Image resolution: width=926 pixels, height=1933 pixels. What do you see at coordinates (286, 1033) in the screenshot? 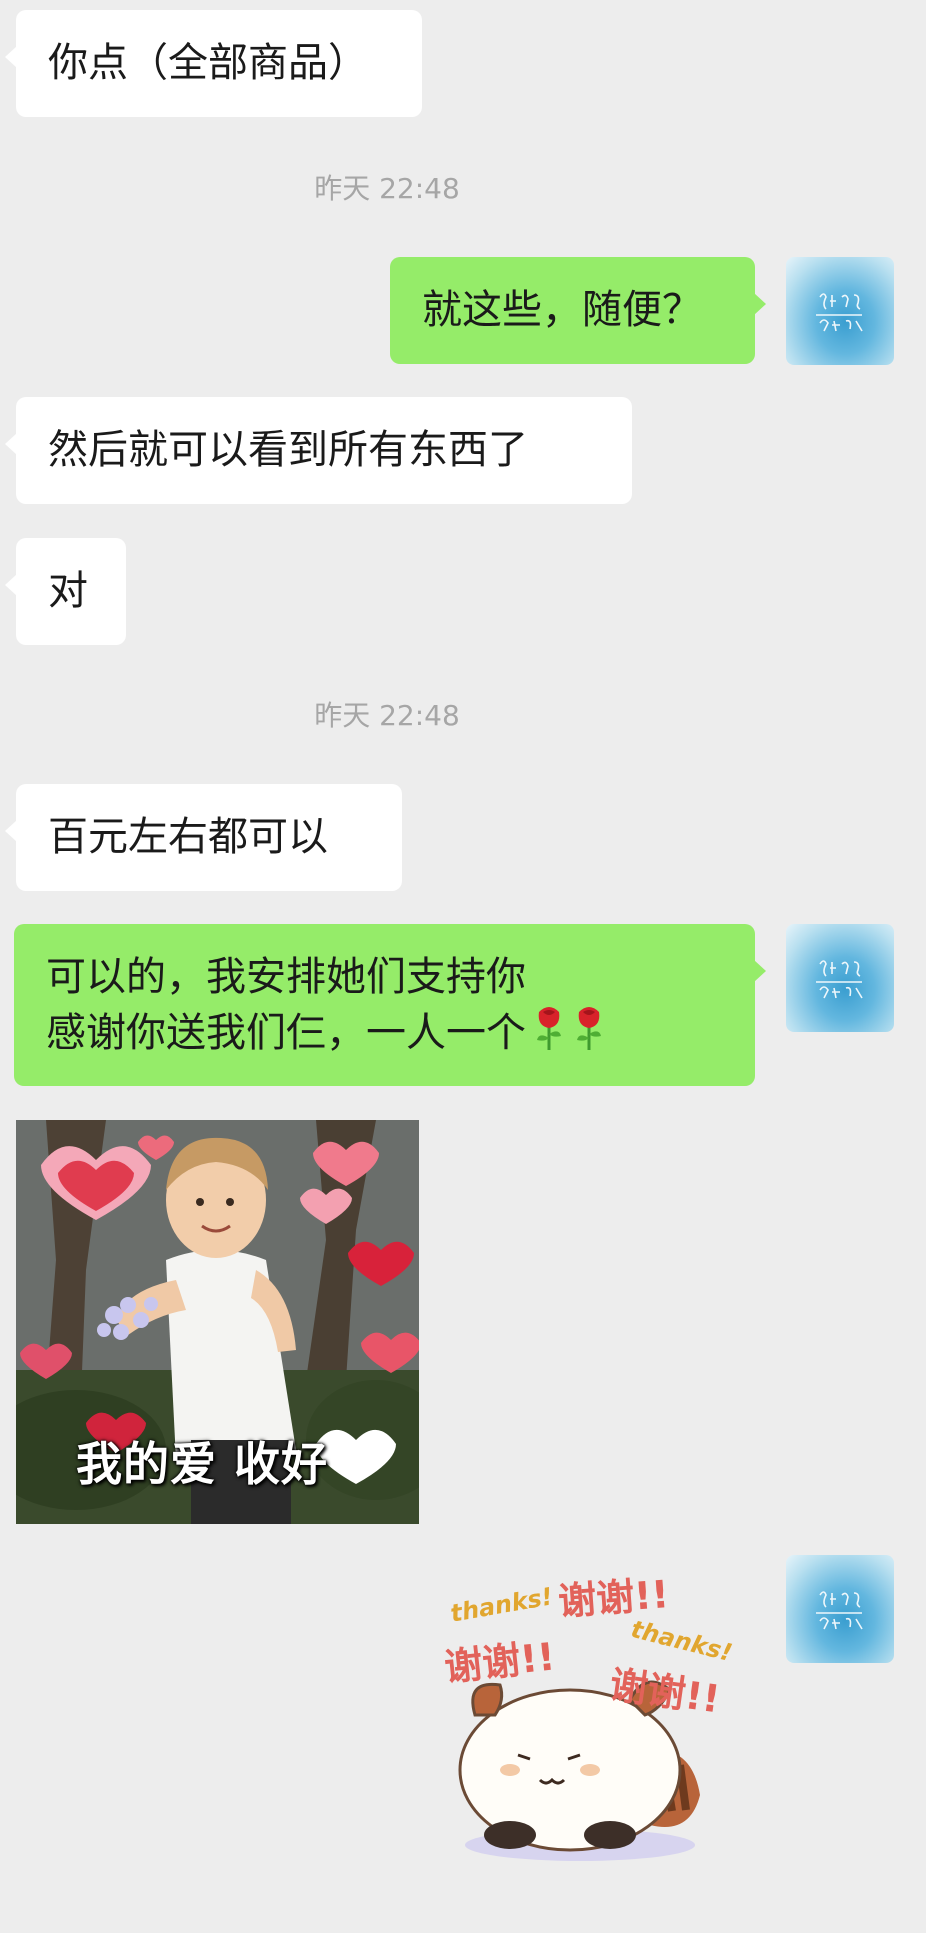
I see `message-text: 感谢你送我们仨，一人一个` at bounding box center [286, 1033].